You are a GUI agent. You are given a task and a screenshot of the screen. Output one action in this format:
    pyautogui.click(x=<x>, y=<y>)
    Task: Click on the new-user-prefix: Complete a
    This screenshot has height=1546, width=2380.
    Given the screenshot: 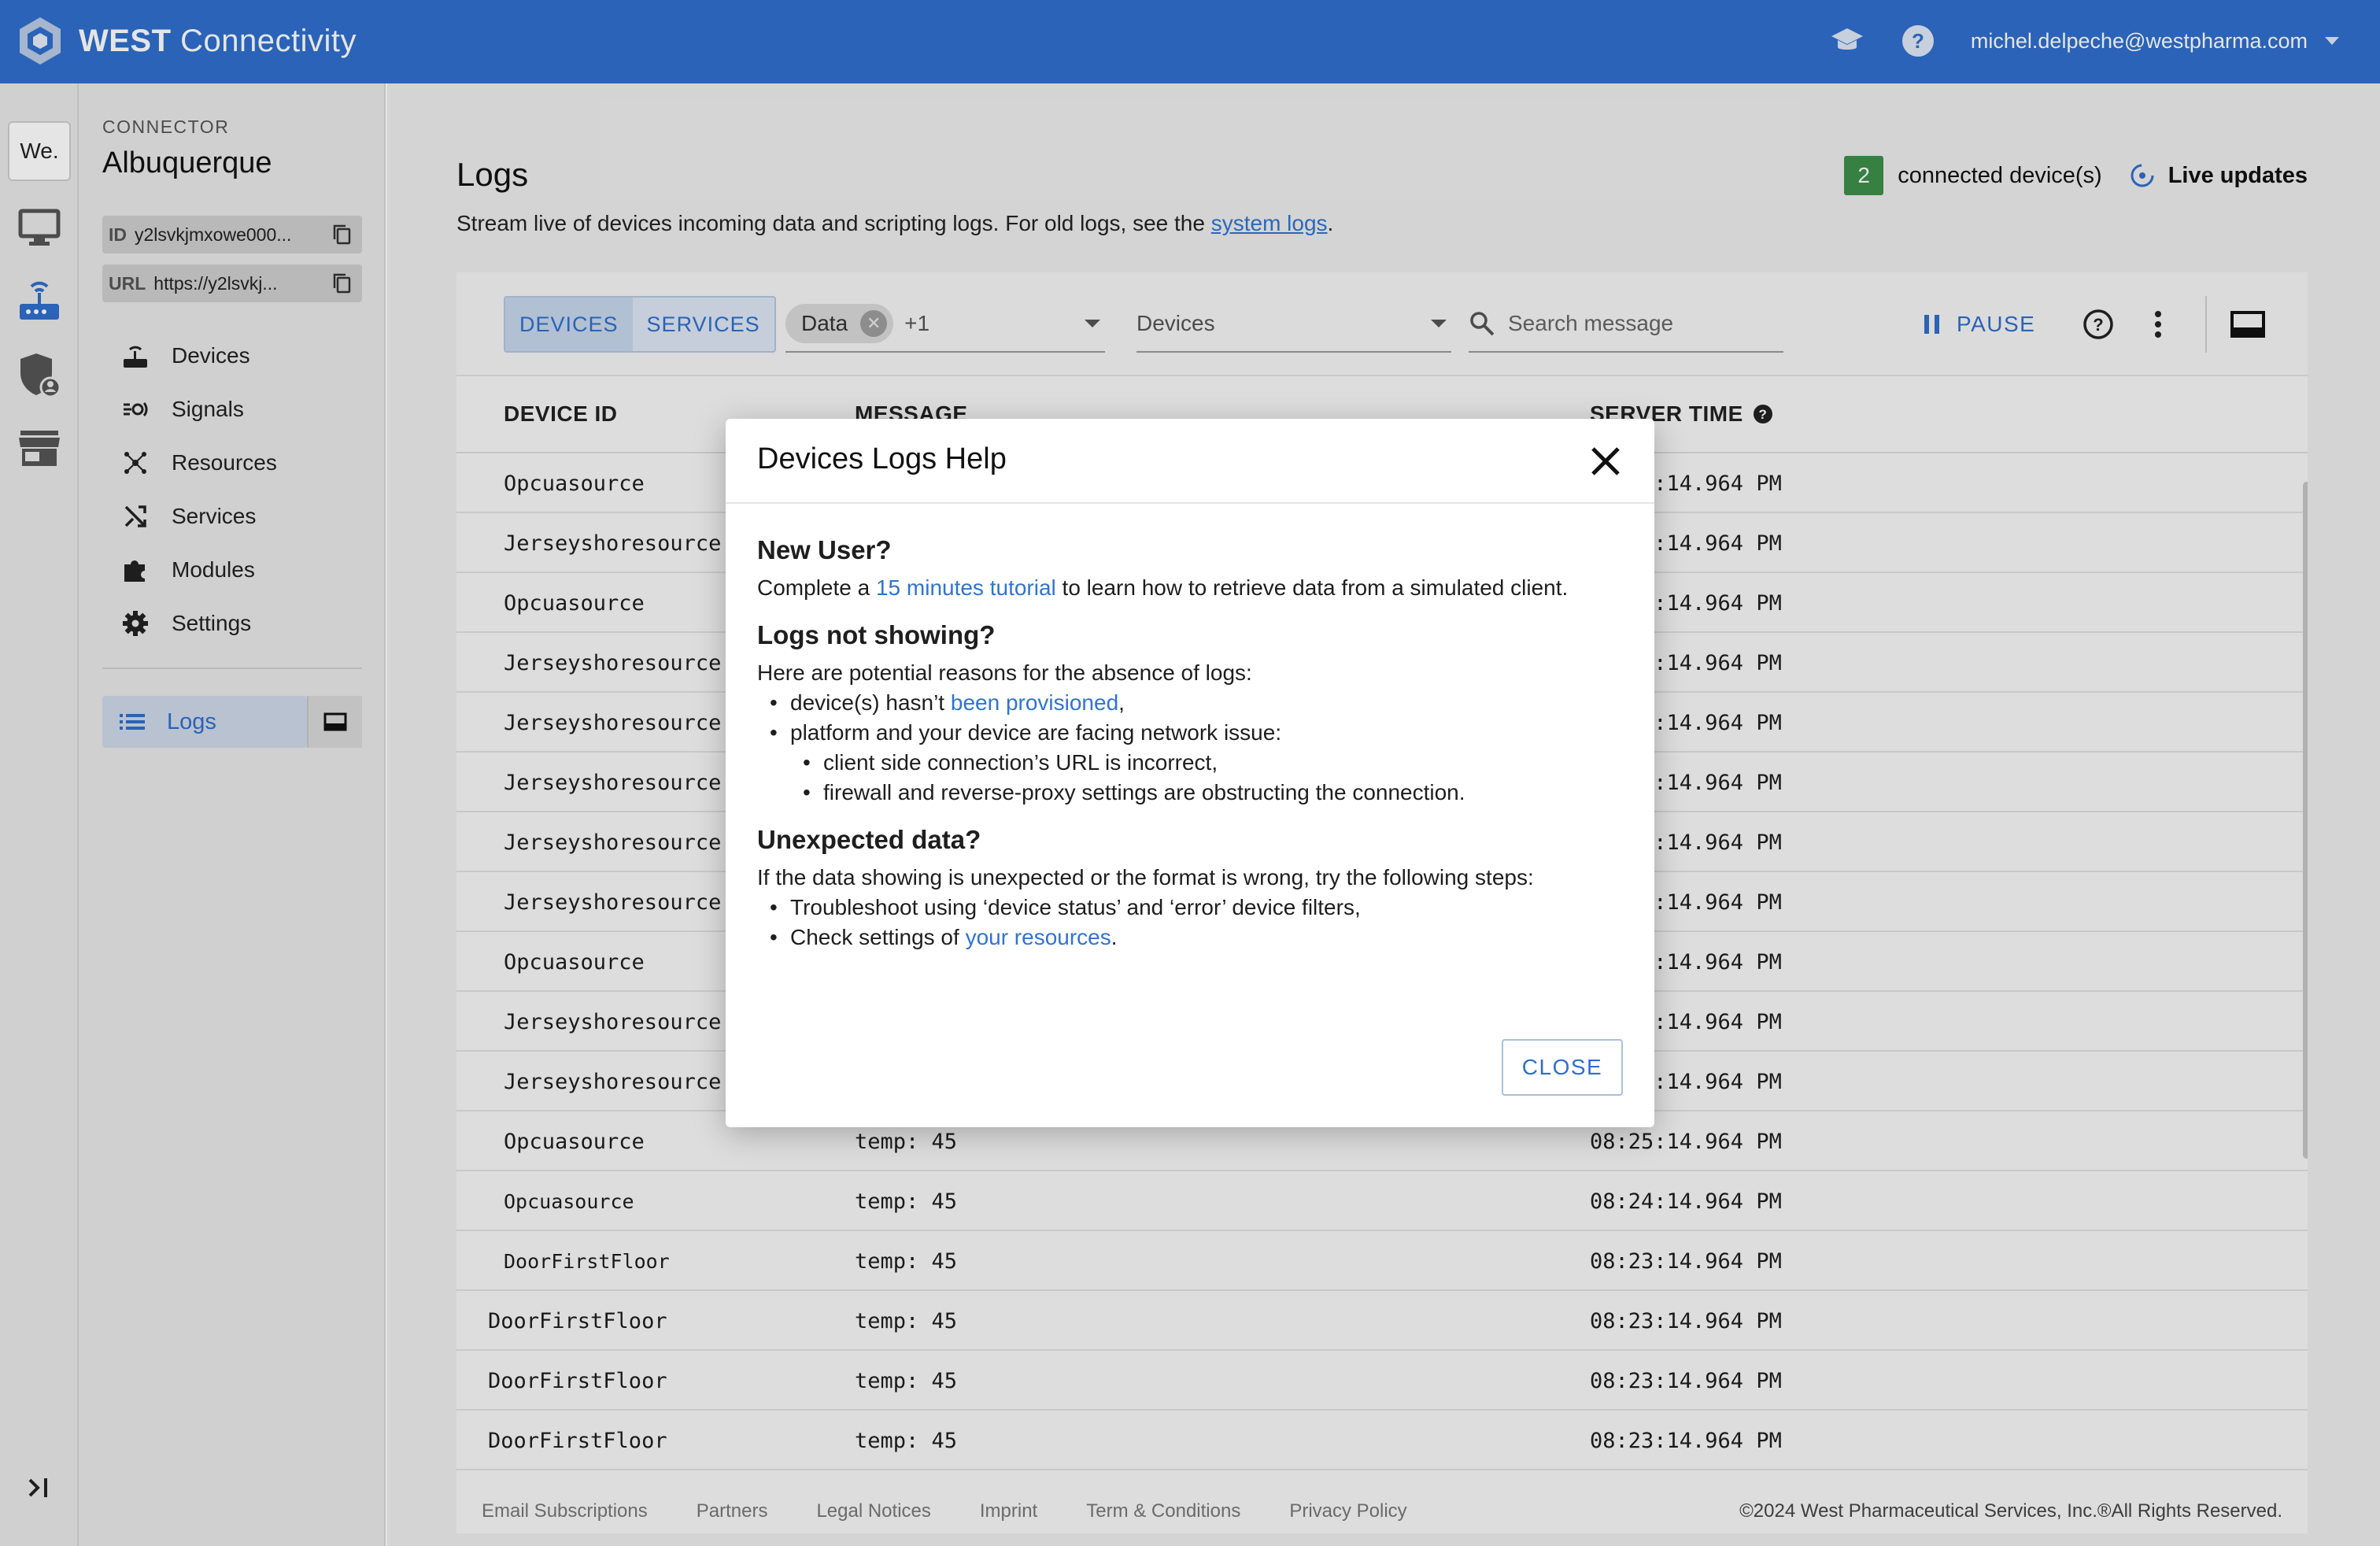 What is the action you would take?
    pyautogui.click(x=816, y=587)
    